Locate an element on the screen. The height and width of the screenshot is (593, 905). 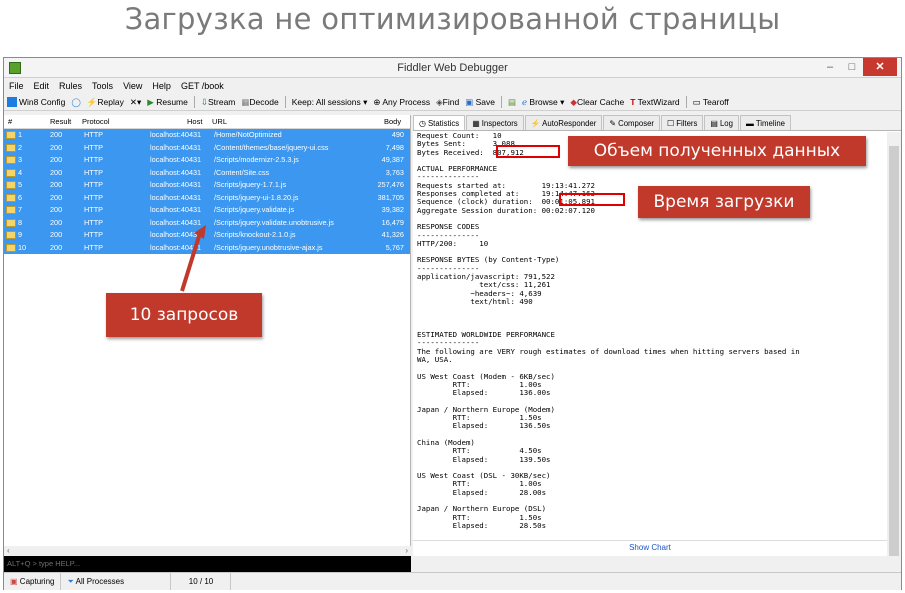
close-button: ✕ is located at coordinates (880, 67).